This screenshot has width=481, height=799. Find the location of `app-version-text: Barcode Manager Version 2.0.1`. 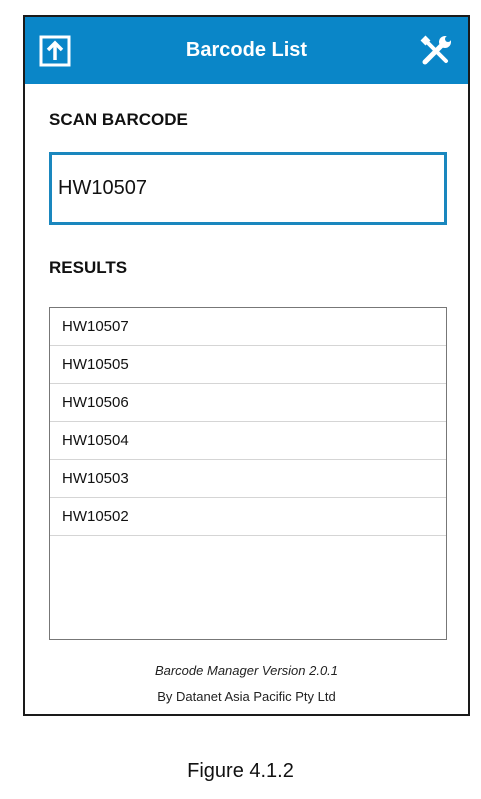

app-version-text: Barcode Manager Version 2.0.1 is located at coordinates (246, 670).